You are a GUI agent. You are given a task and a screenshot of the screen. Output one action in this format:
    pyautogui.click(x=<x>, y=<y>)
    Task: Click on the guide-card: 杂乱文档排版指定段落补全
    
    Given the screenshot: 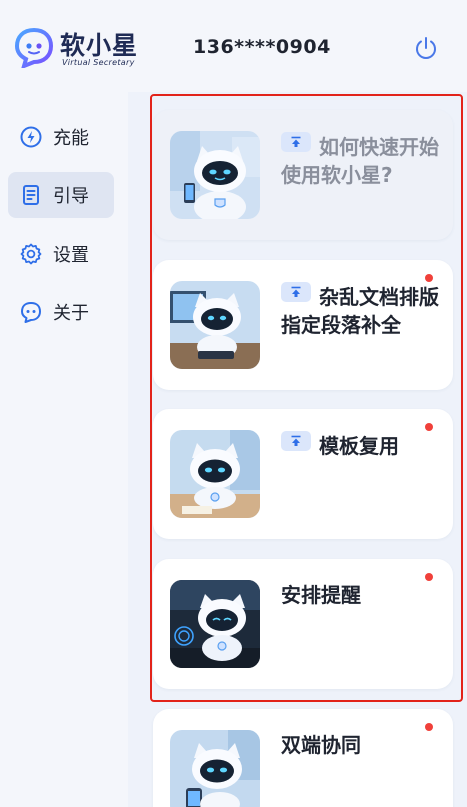 What is the action you would take?
    pyautogui.click(x=303, y=325)
    